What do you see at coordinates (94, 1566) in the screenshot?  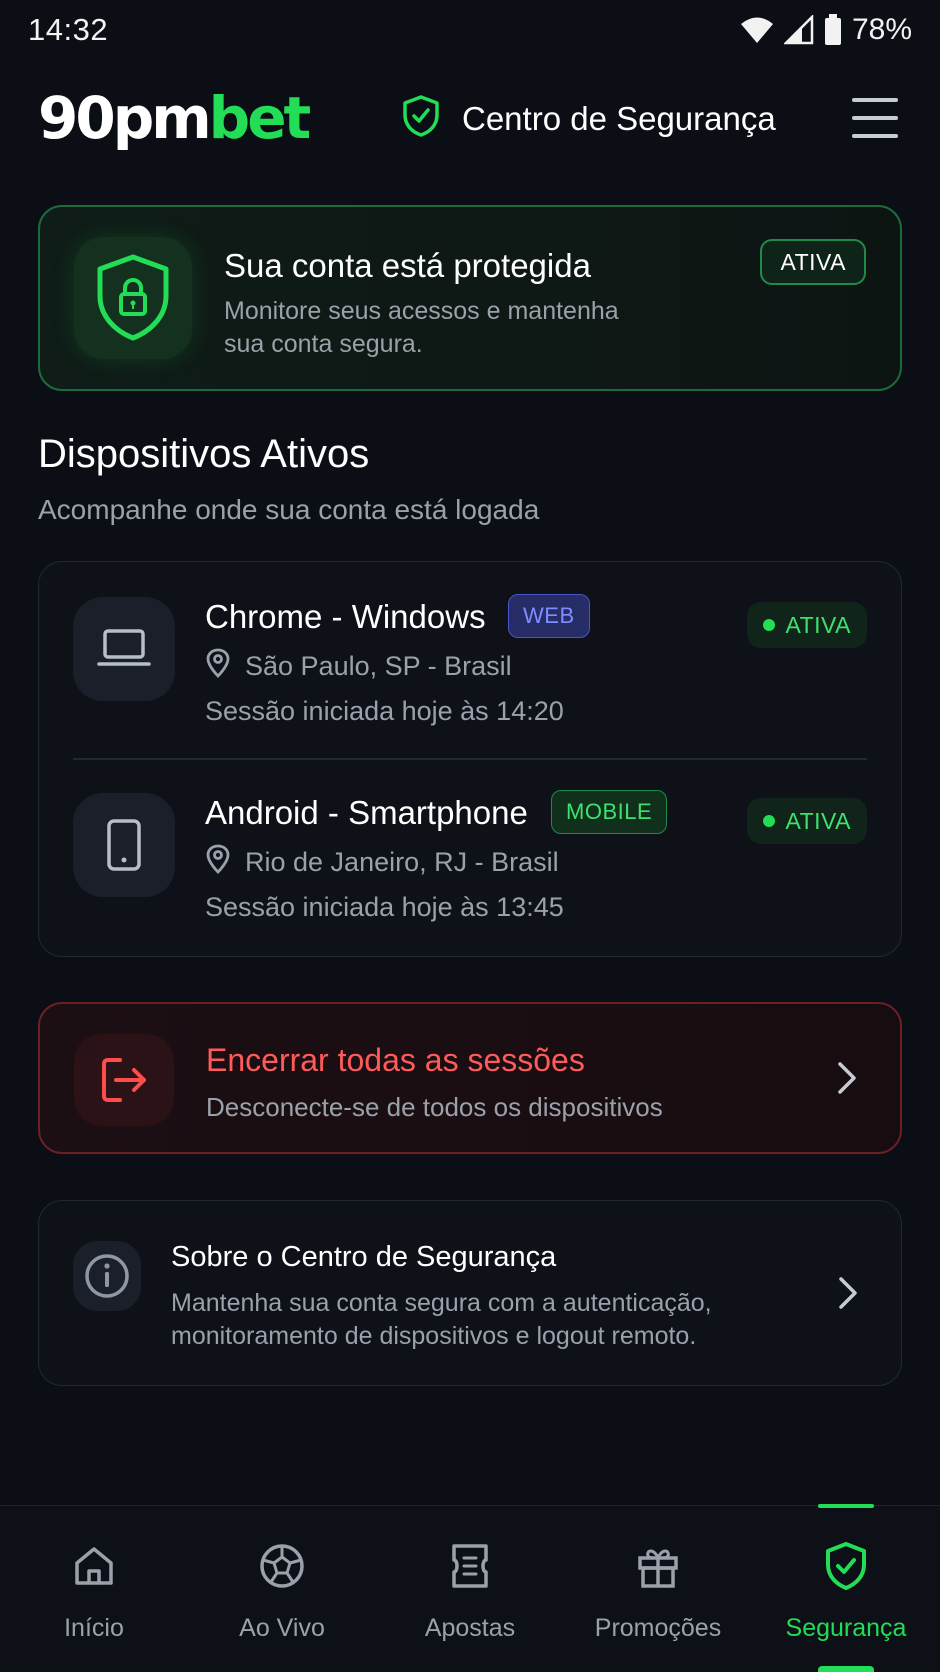 I see `home-icon` at bounding box center [94, 1566].